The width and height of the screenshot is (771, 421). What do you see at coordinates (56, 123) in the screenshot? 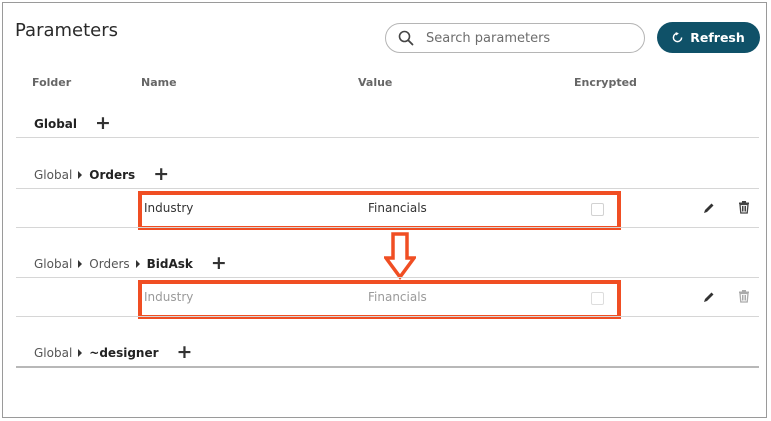
I see `folder-name: Global` at bounding box center [56, 123].